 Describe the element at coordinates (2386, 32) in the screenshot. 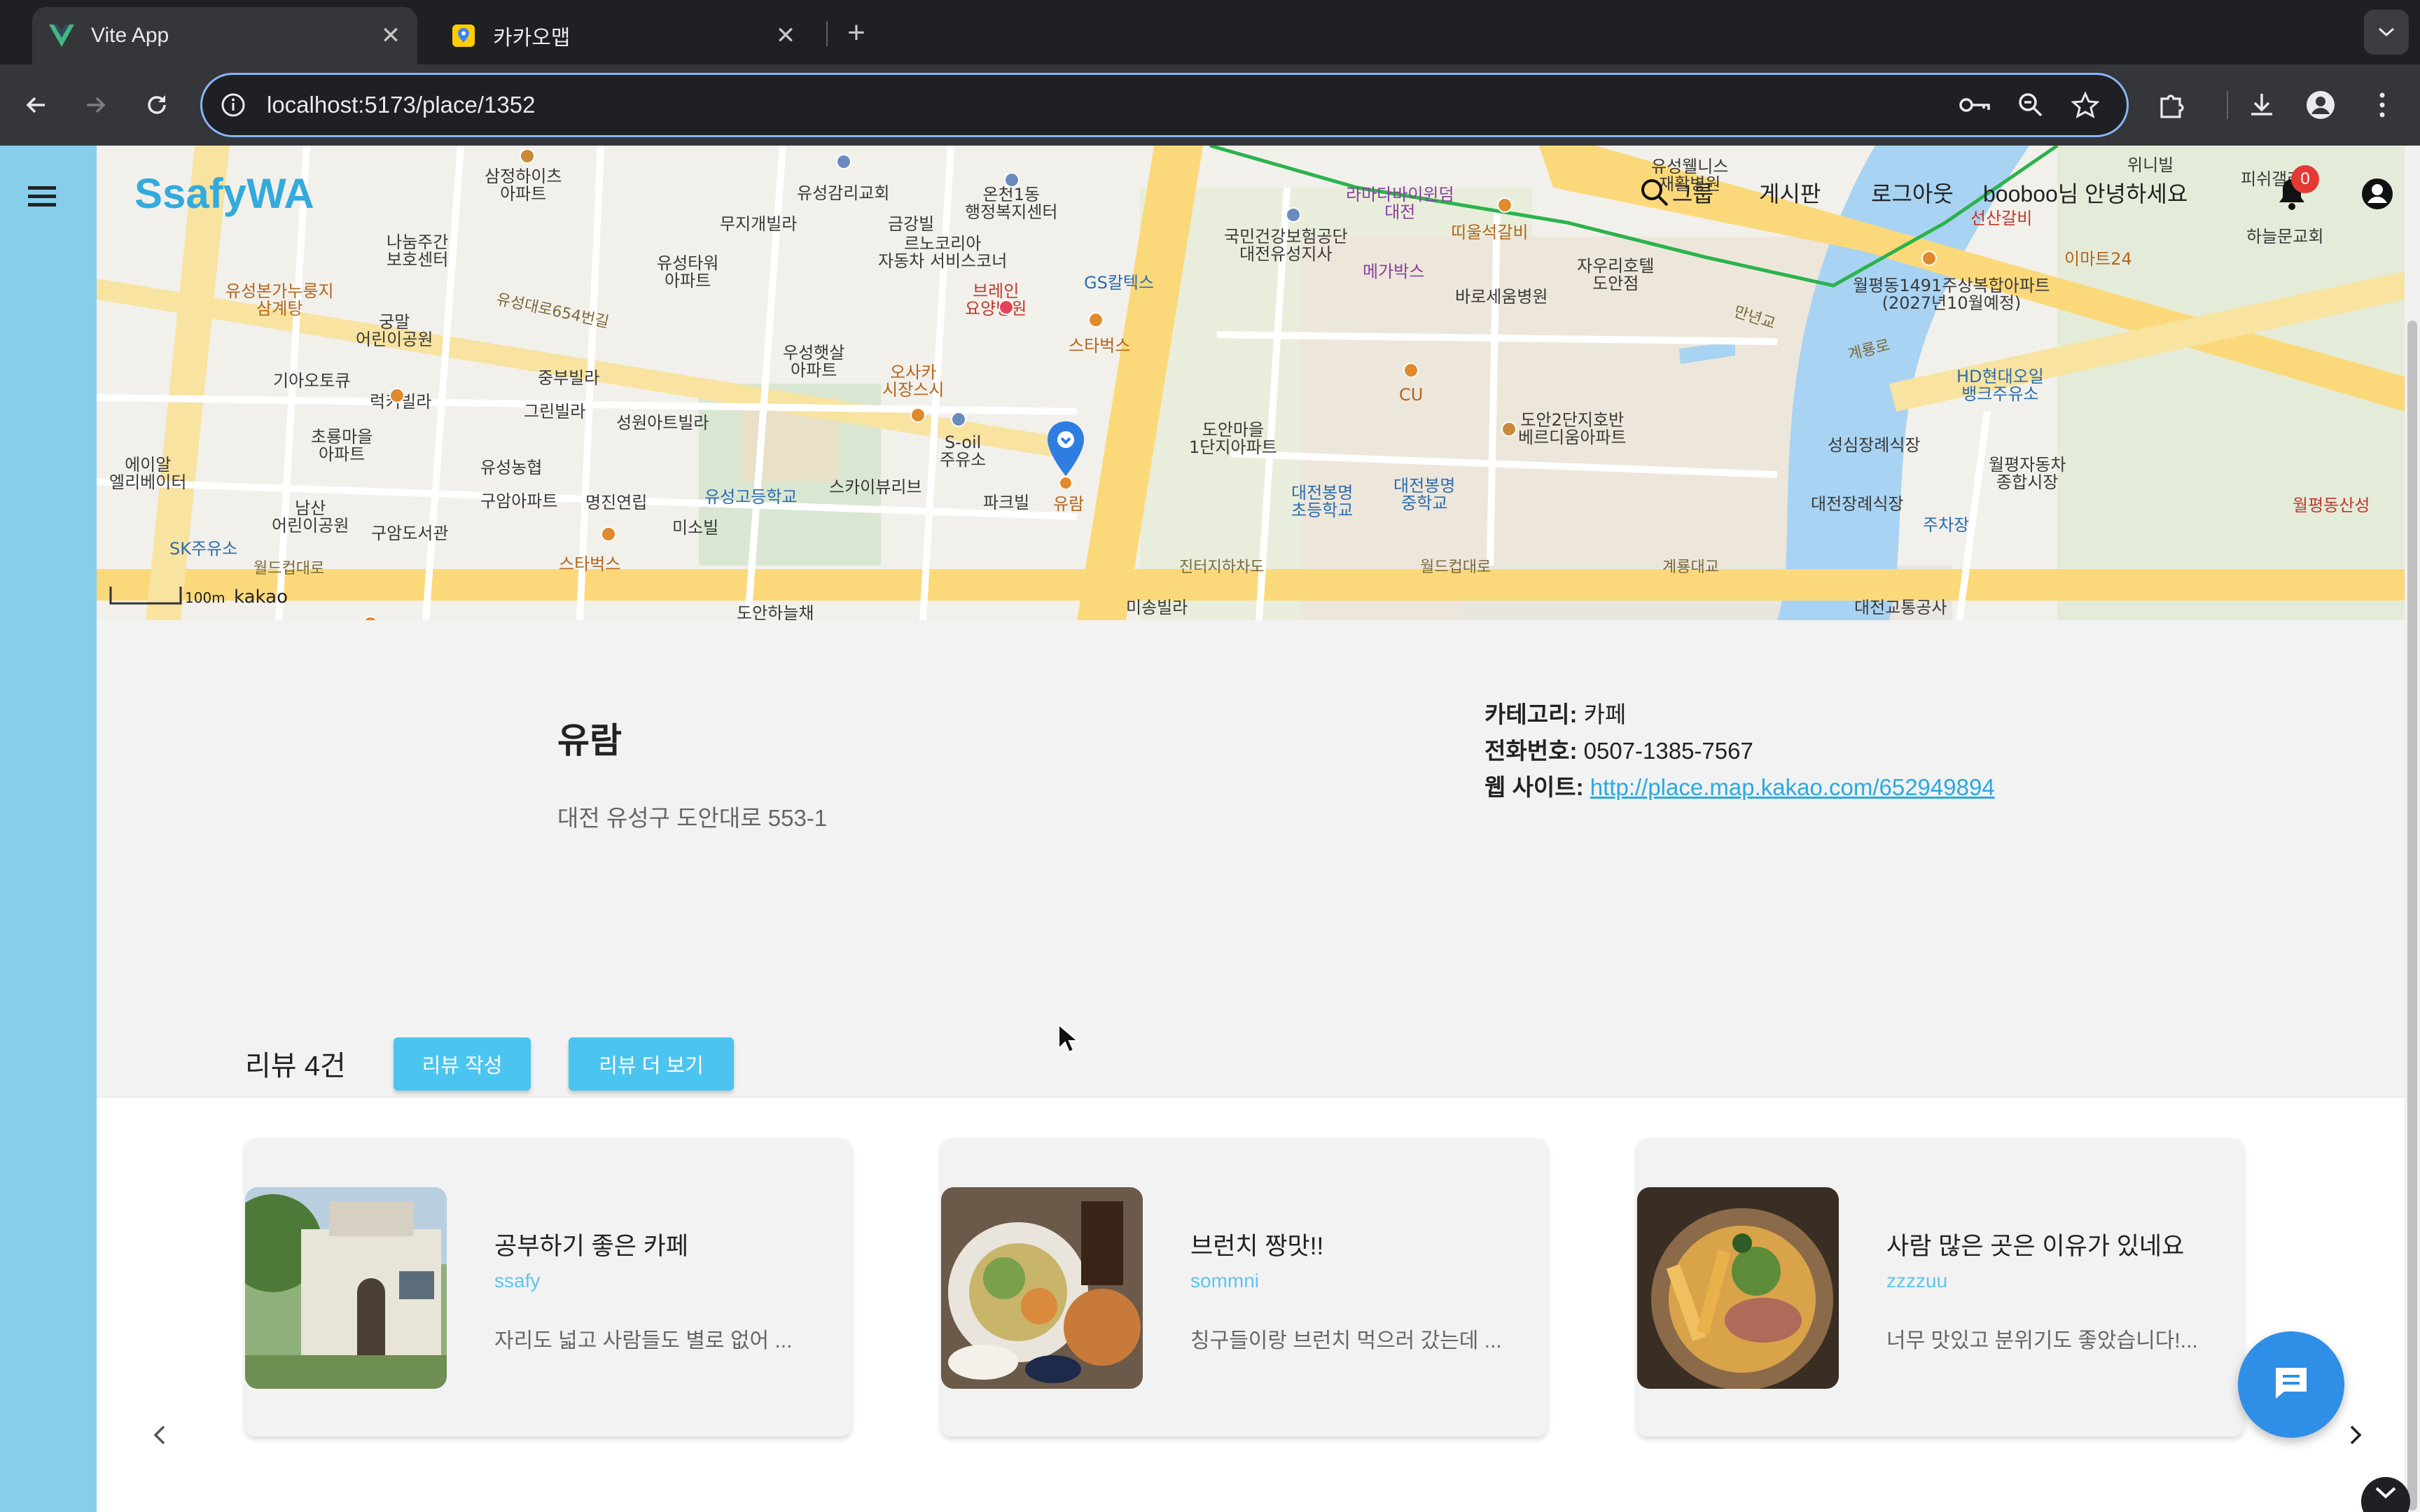

I see `tab-search-chevron-icon` at that location.